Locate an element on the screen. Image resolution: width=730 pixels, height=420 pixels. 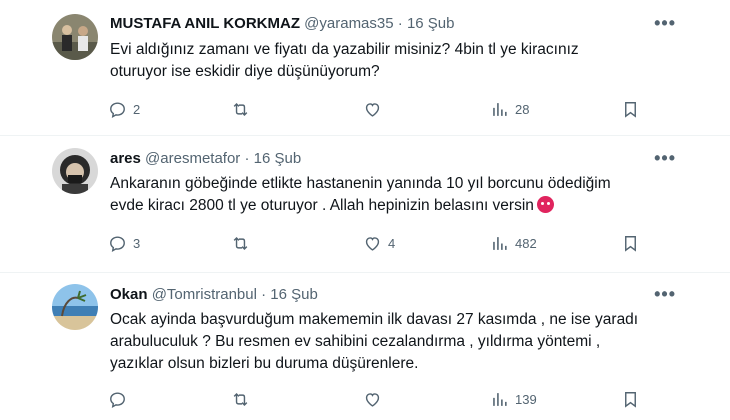
tweet-actions: 3 4 482 is located at coordinates (378, 243).